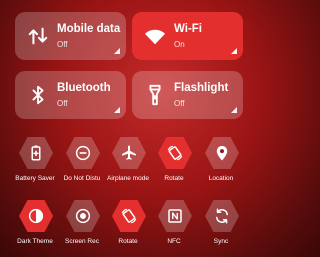 This screenshot has height=257, width=320. Describe the element at coordinates (175, 216) in the screenshot. I see `nfc-icon` at that location.